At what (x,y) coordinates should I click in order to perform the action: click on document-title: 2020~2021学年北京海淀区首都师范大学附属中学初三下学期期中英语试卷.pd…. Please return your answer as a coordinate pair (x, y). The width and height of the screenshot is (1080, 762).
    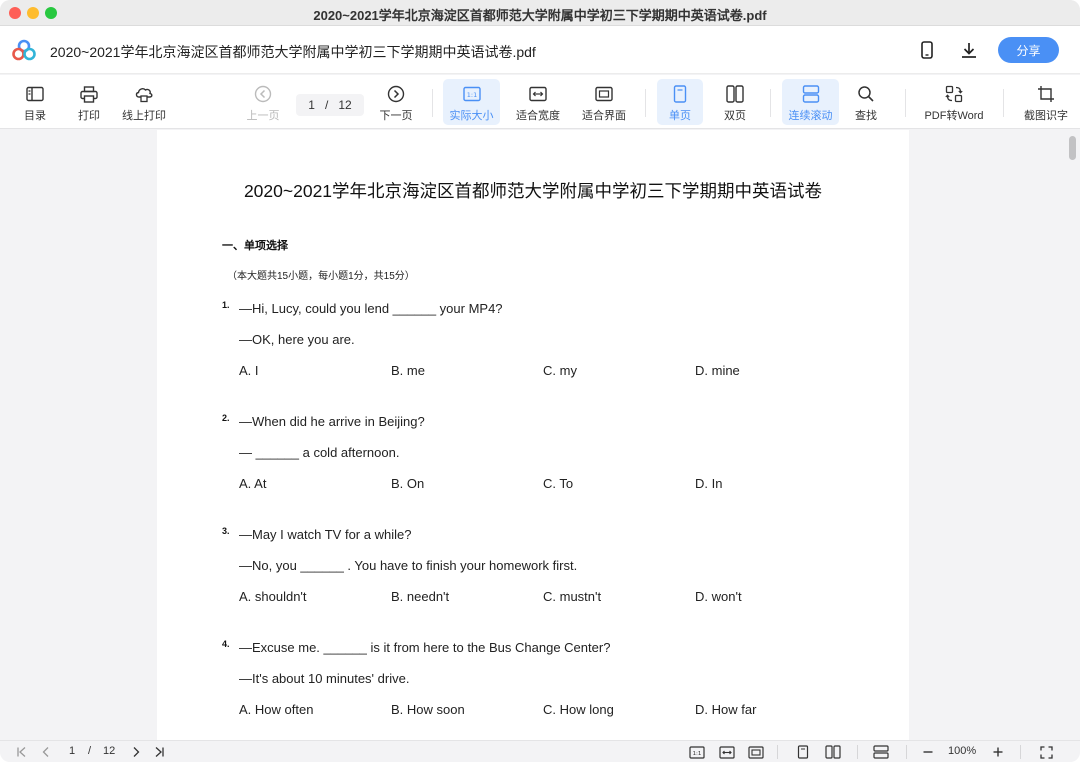
    Looking at the image, I should click on (293, 52).